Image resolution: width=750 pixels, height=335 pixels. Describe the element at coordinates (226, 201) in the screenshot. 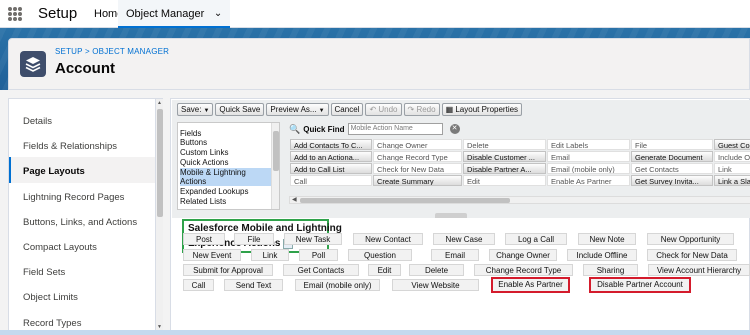

I see `category-related-lists: Related Lists` at that location.